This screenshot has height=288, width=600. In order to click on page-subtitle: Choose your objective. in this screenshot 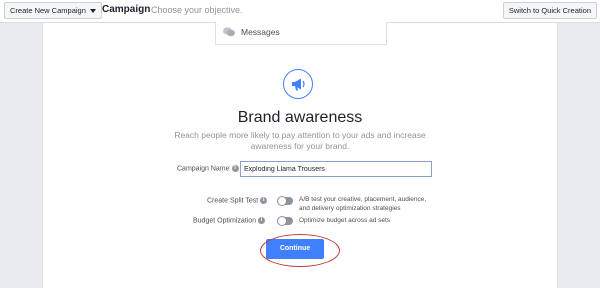, I will do `click(197, 10)`.